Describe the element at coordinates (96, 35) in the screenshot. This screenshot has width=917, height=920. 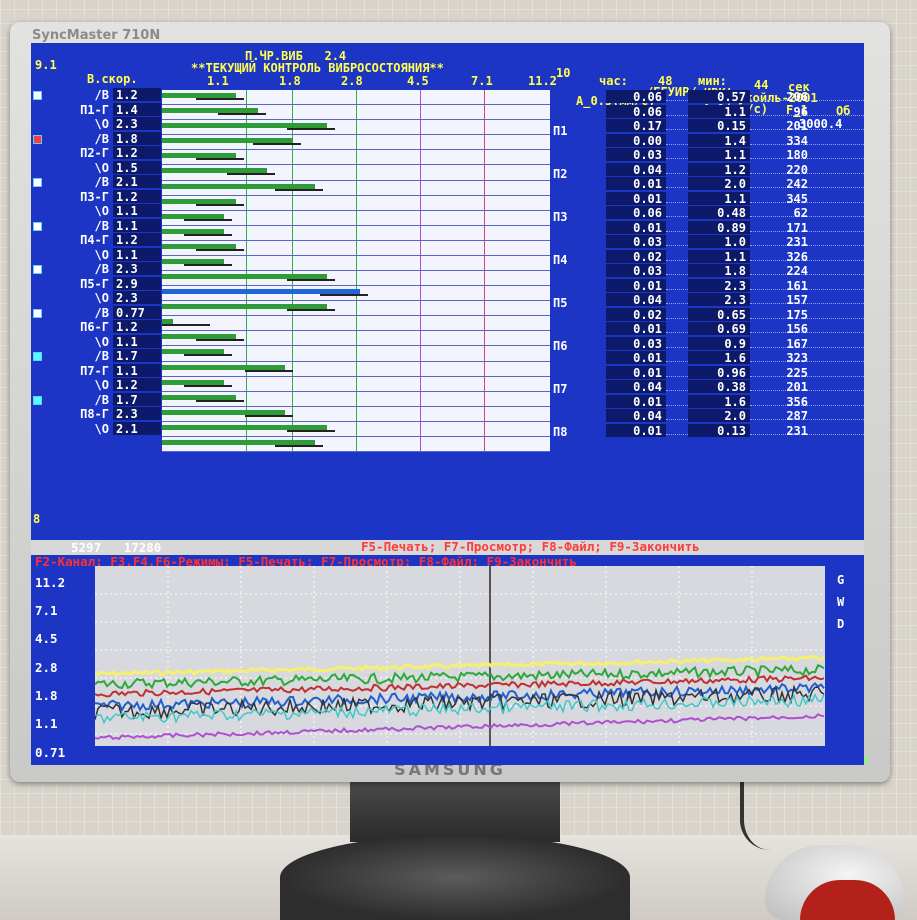
I see `monitor-model-label: SyncMaster 710N` at that location.